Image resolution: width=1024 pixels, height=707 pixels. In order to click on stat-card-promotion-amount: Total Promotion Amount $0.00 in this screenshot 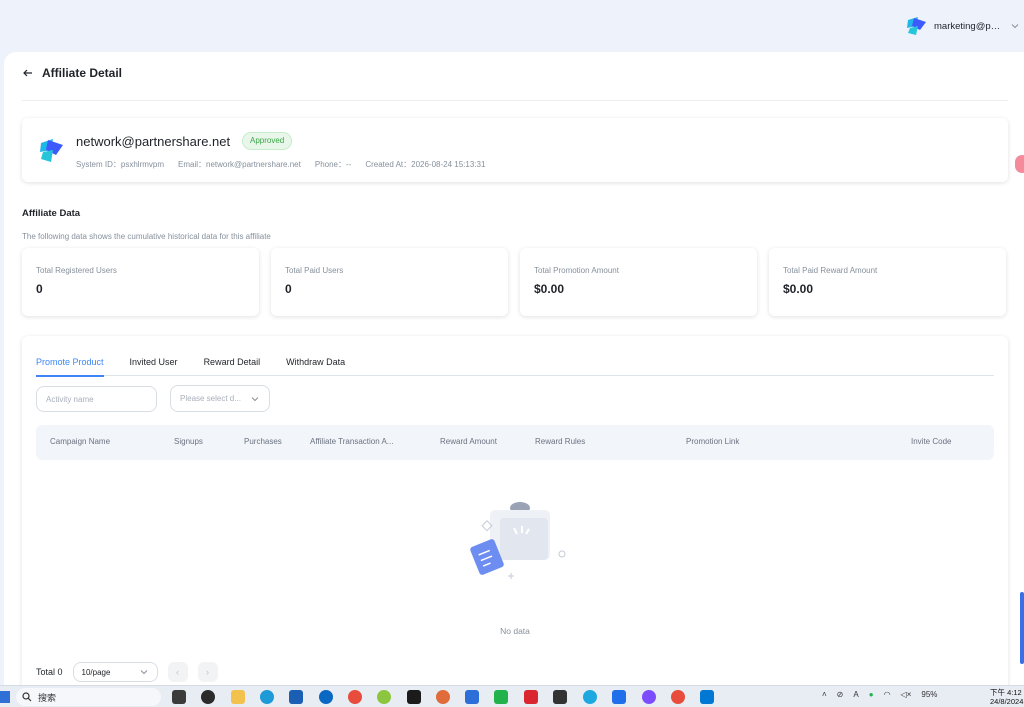, I will do `click(638, 282)`.